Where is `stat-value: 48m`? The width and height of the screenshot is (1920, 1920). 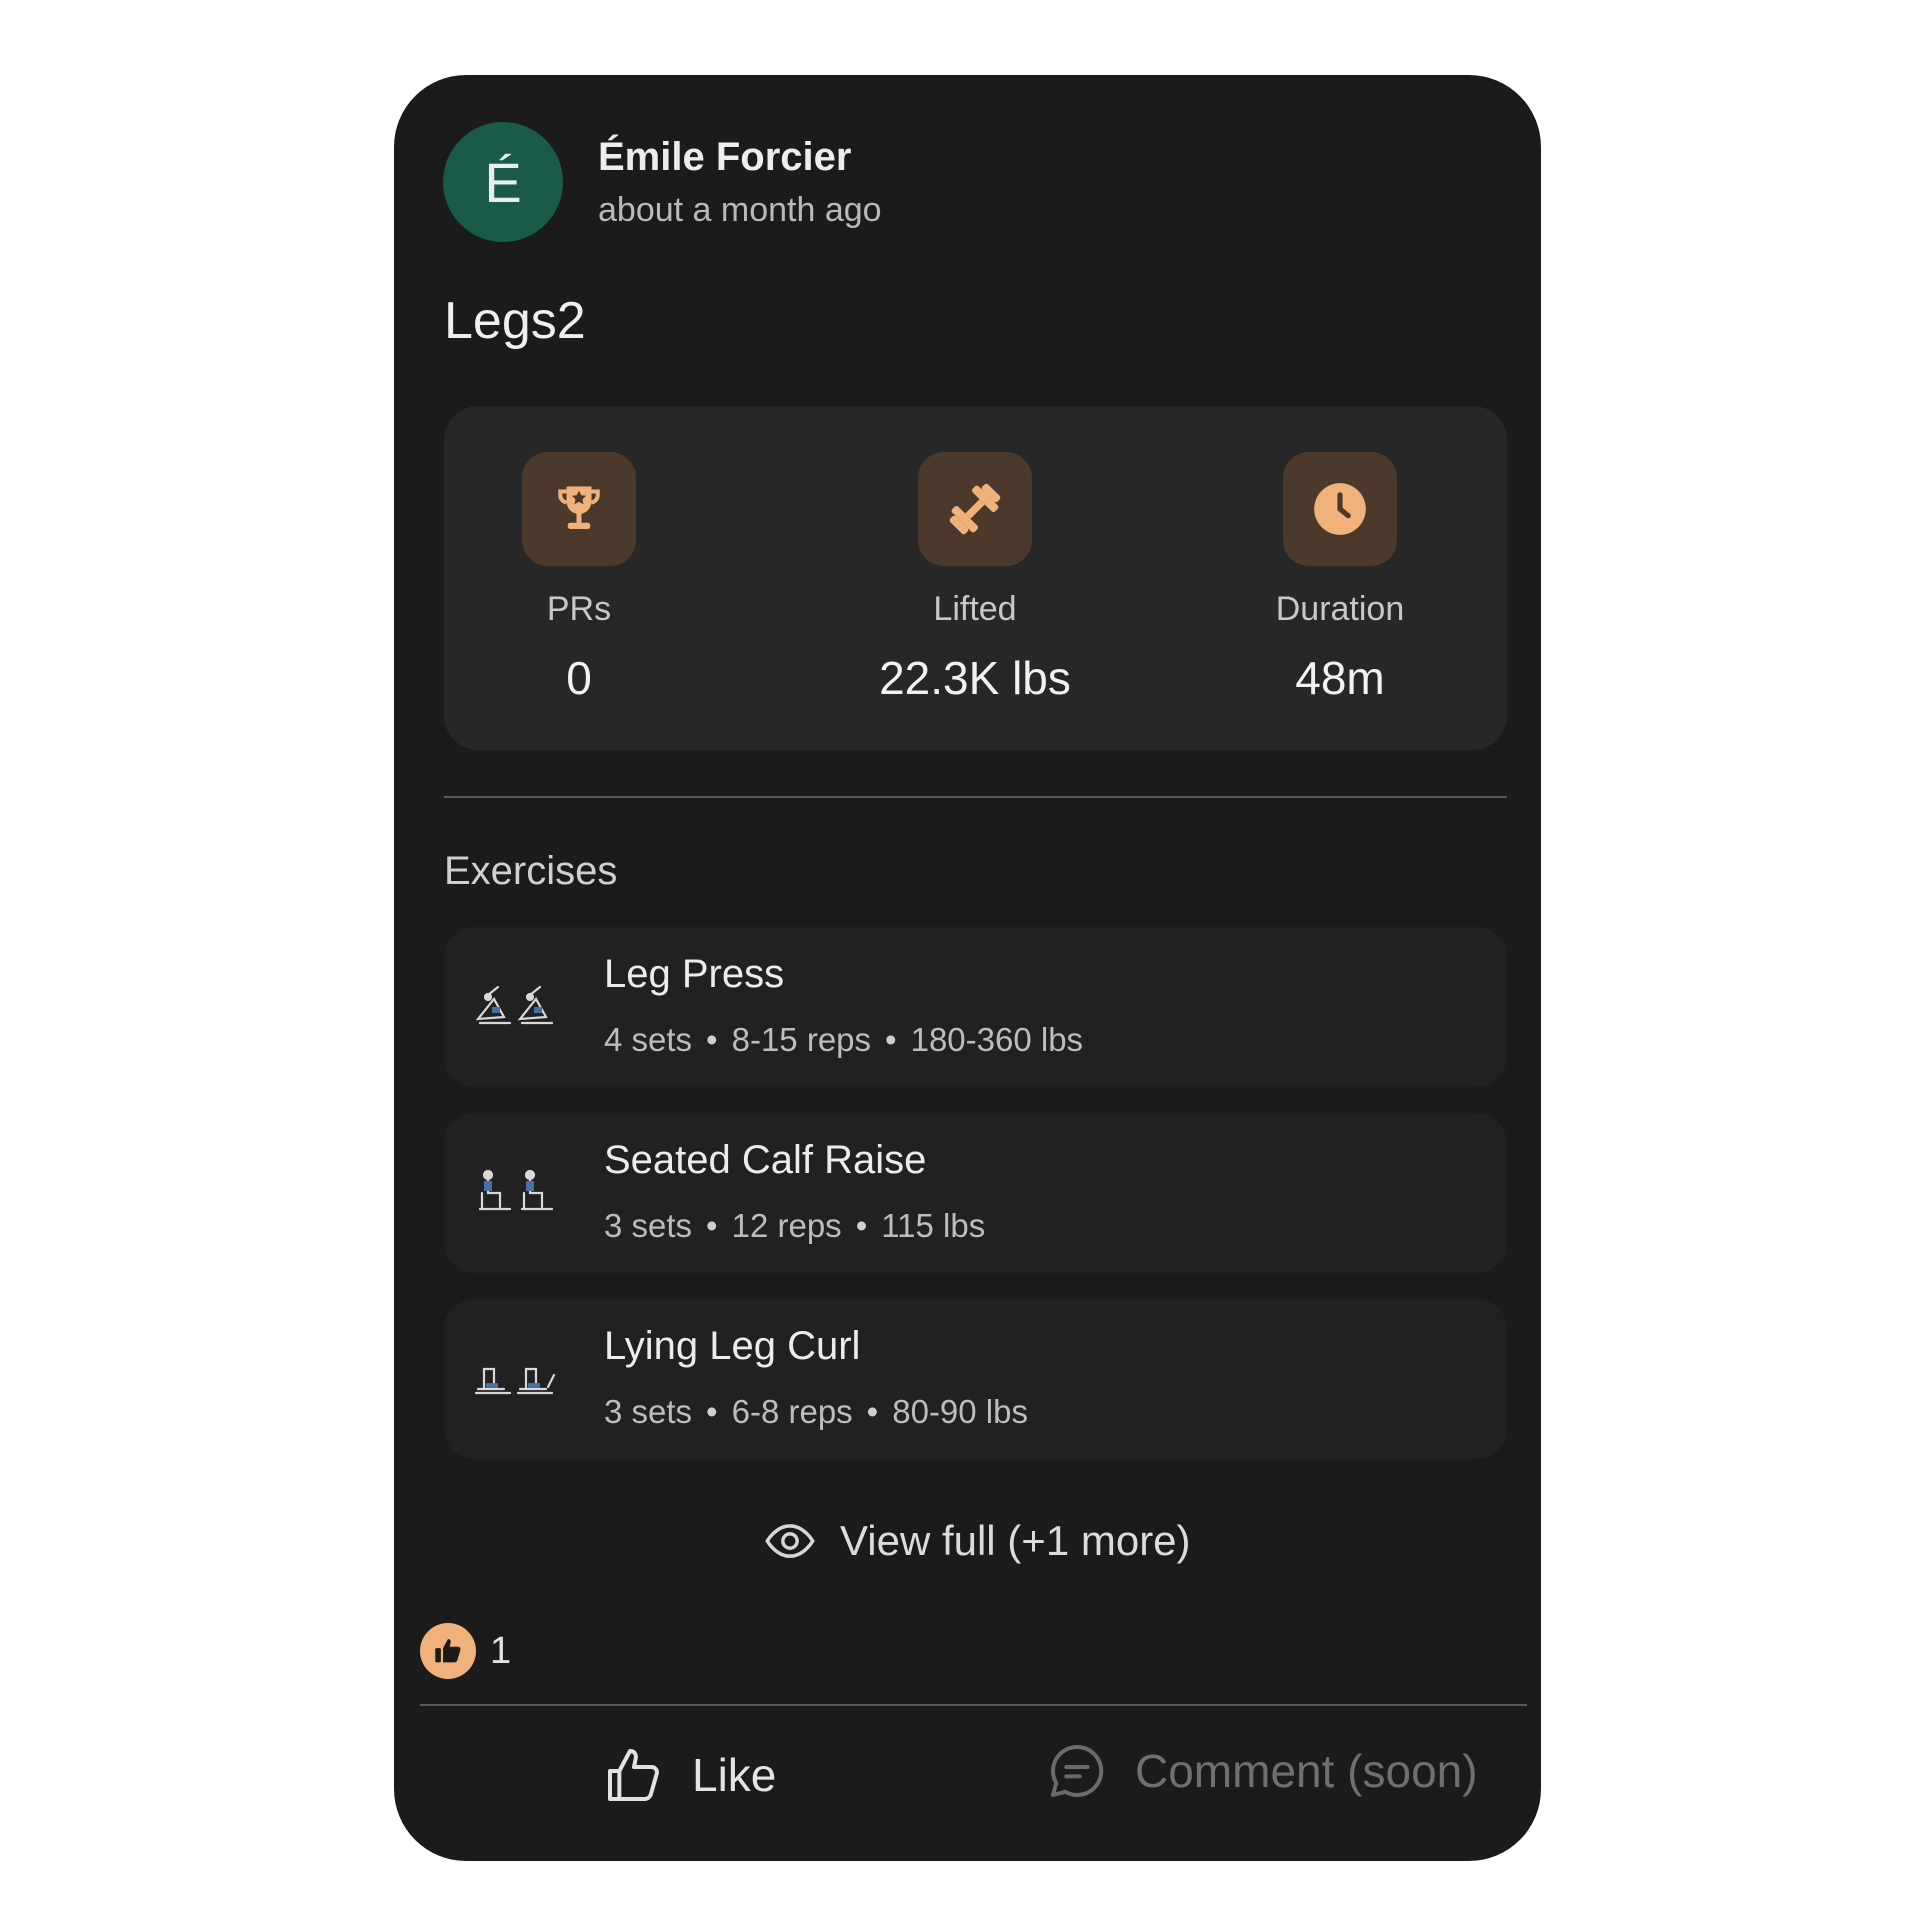
stat-value: 48m is located at coordinates (1340, 678).